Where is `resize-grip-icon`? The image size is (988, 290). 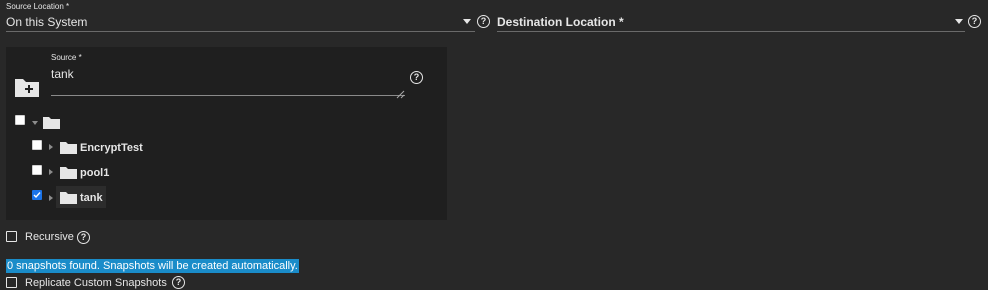
resize-grip-icon is located at coordinates (400, 95).